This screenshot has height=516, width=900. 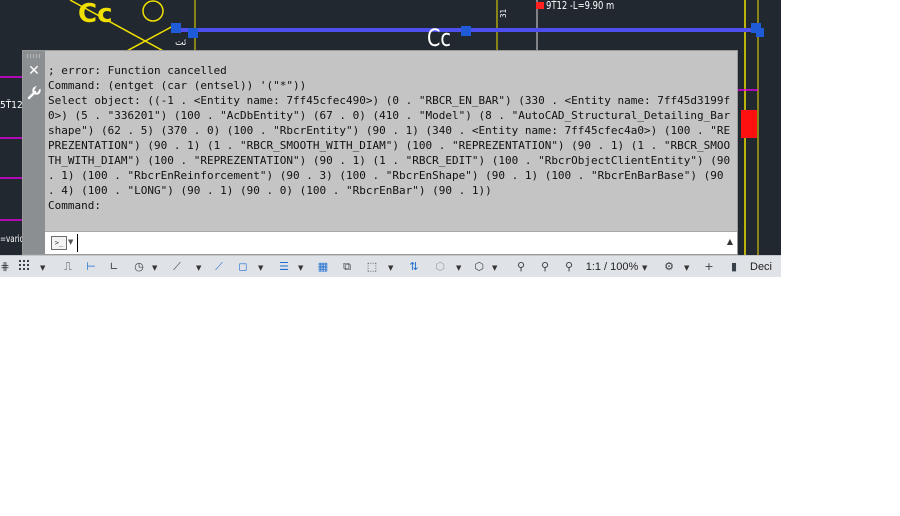 I want to click on close-icon: ✕, so click(x=34, y=71).